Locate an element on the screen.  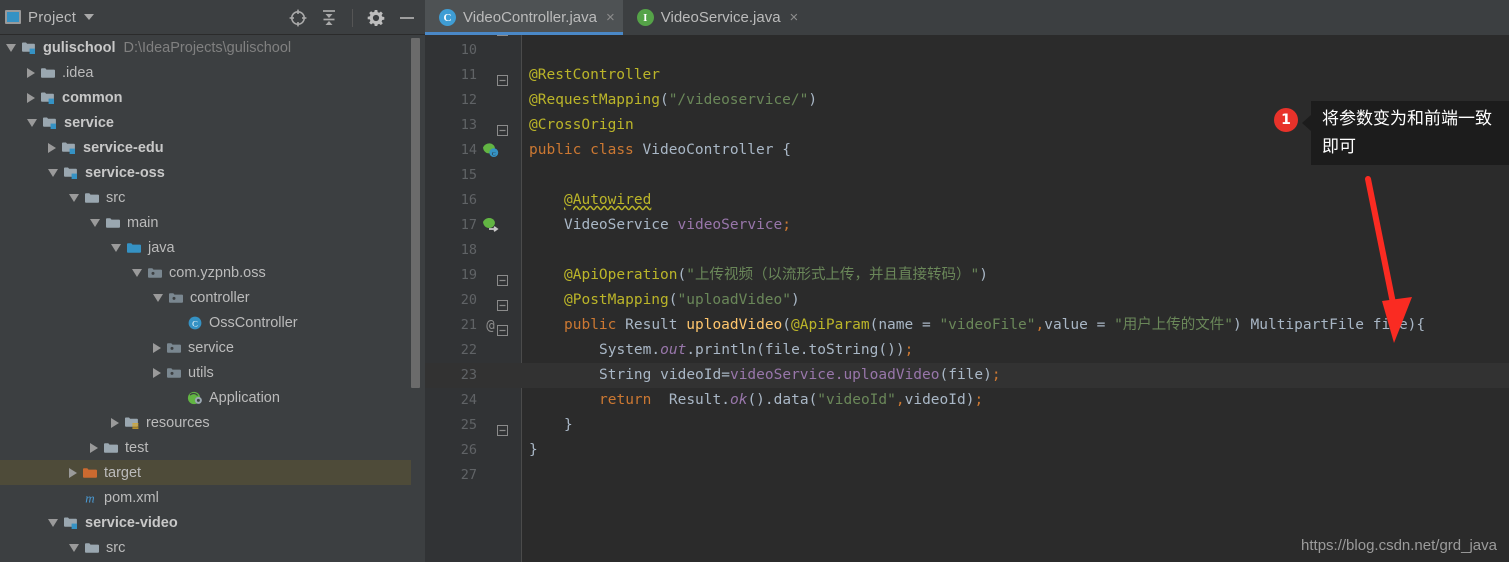
line-number: 25 is located at coordinates (468, 425).